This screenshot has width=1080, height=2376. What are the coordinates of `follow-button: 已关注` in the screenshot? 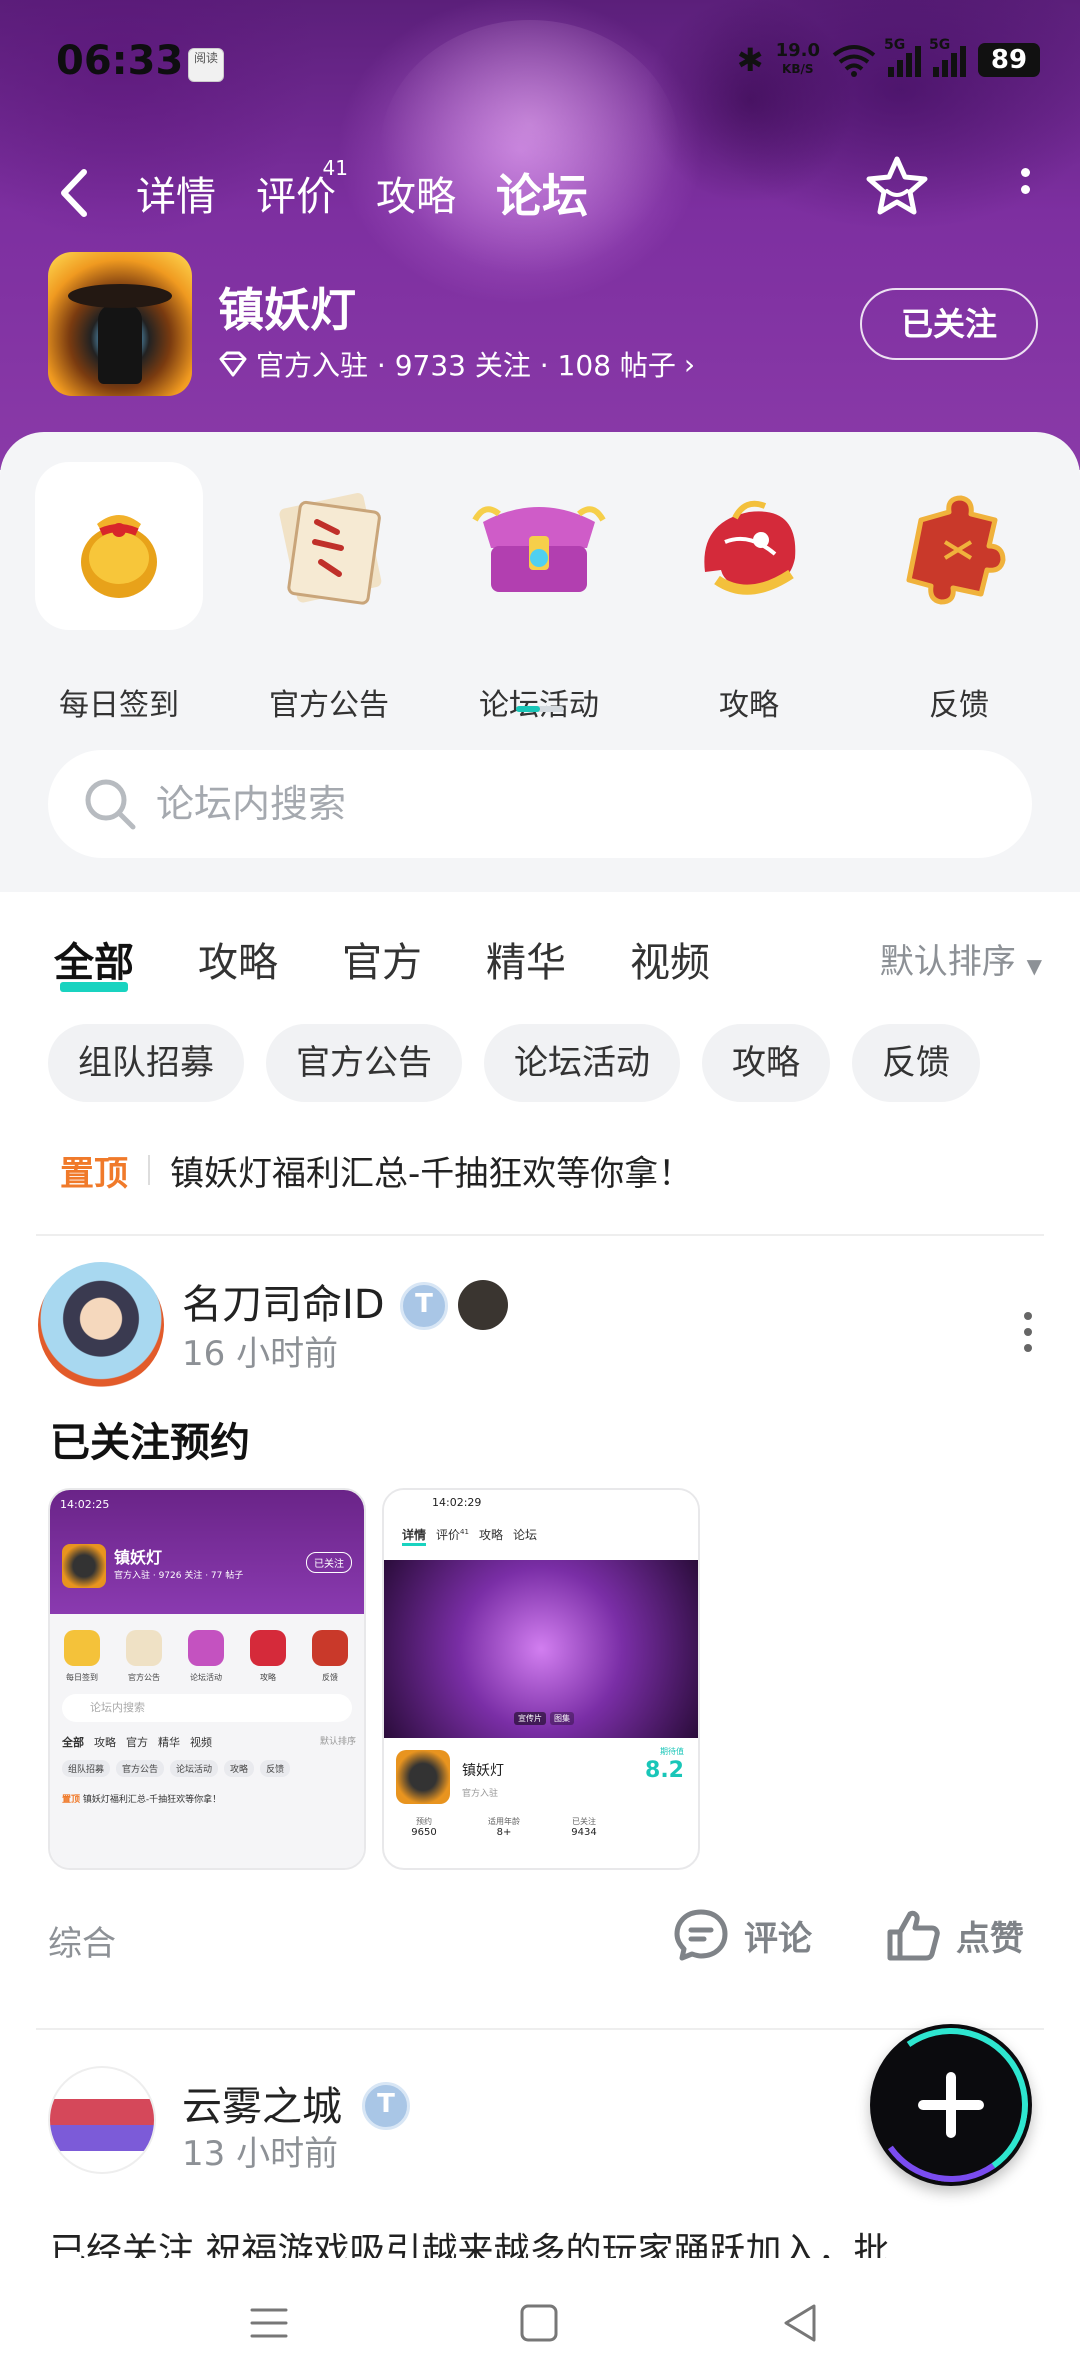 It's located at (949, 324).